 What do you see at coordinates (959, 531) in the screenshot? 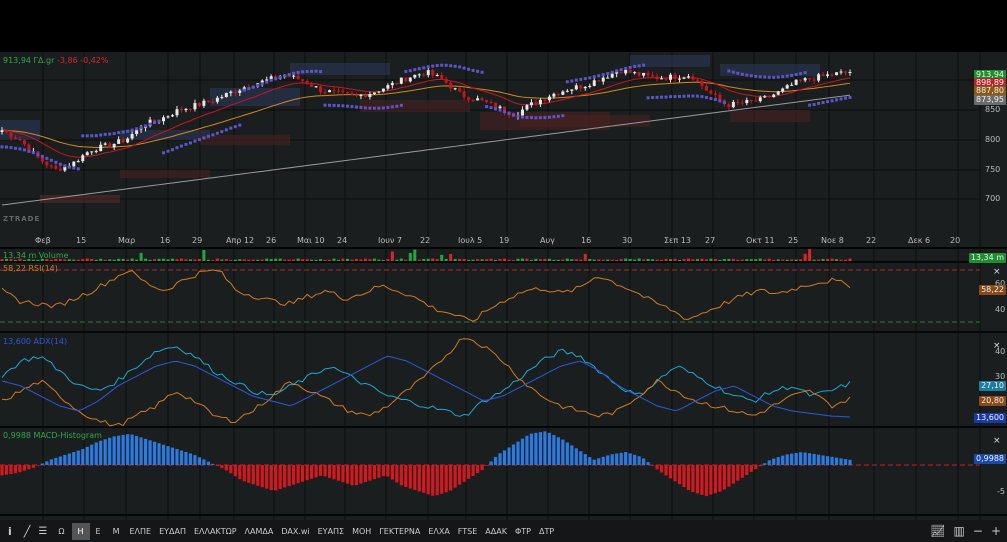
I see `bar-chart-icon: ▥` at bounding box center [959, 531].